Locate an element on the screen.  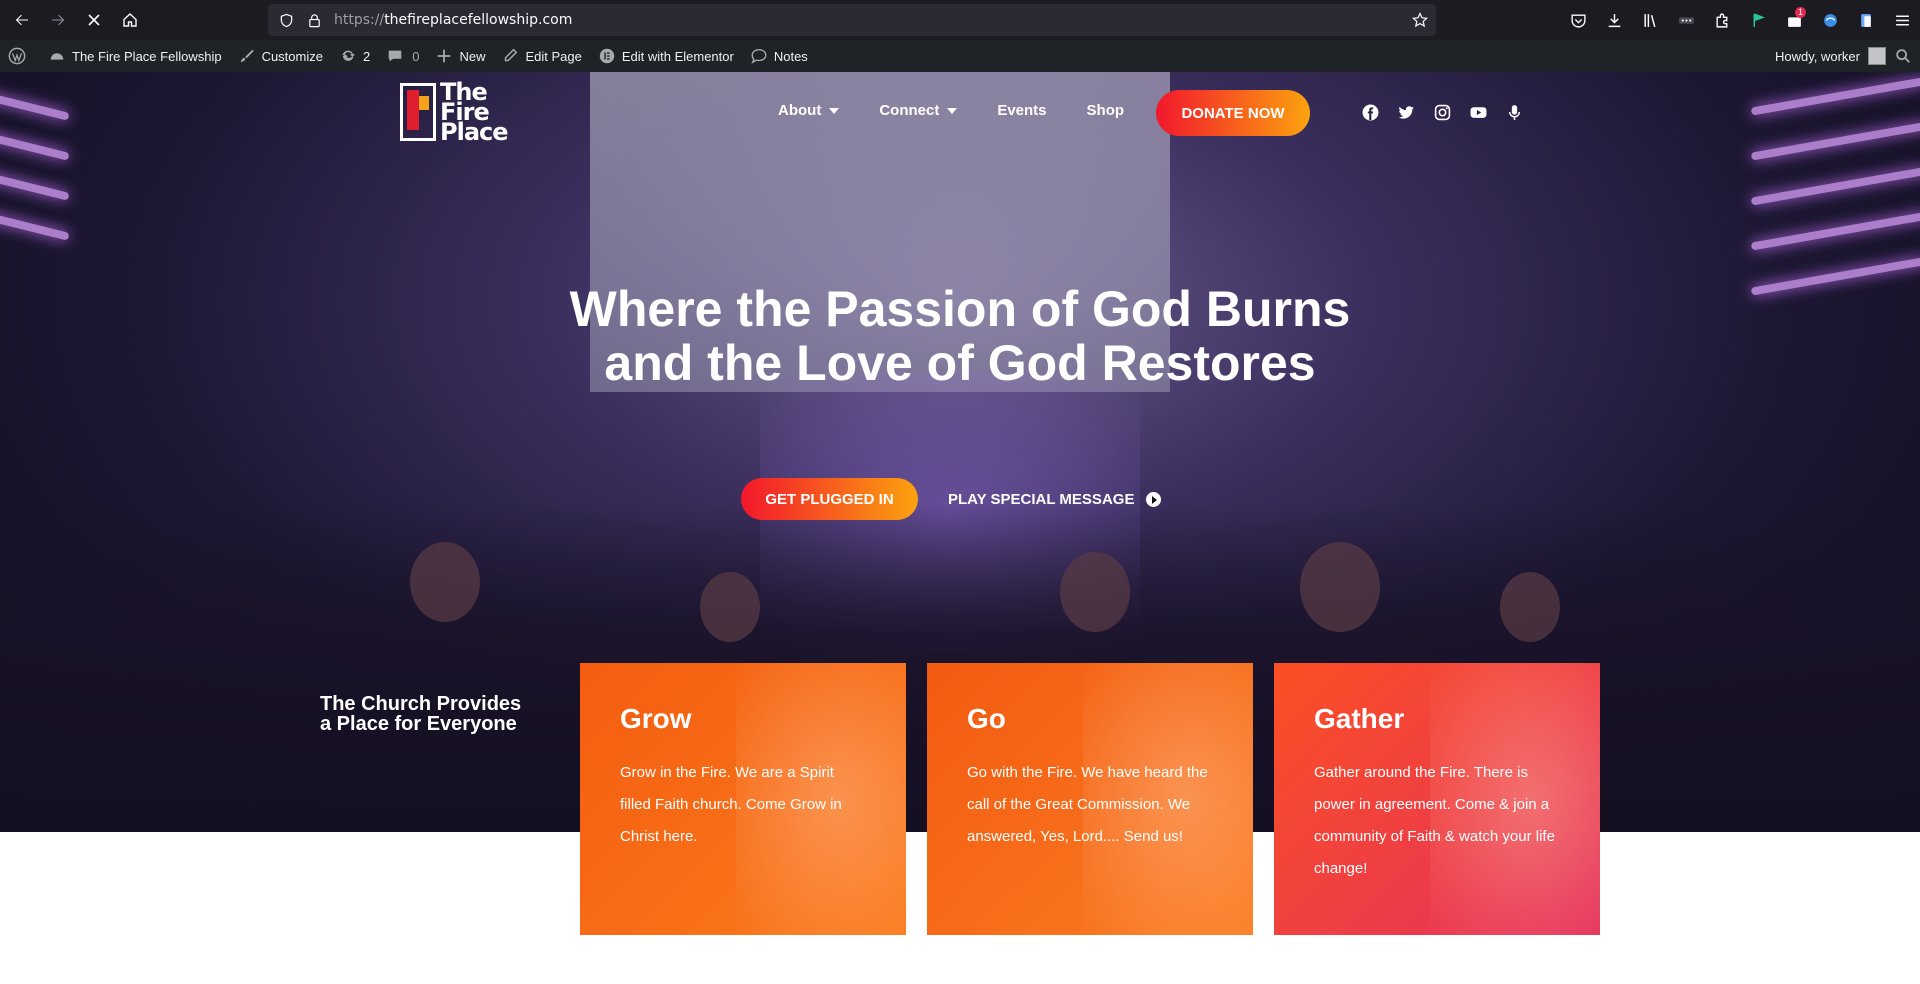
arrow-left-icon is located at coordinates (21, 20).